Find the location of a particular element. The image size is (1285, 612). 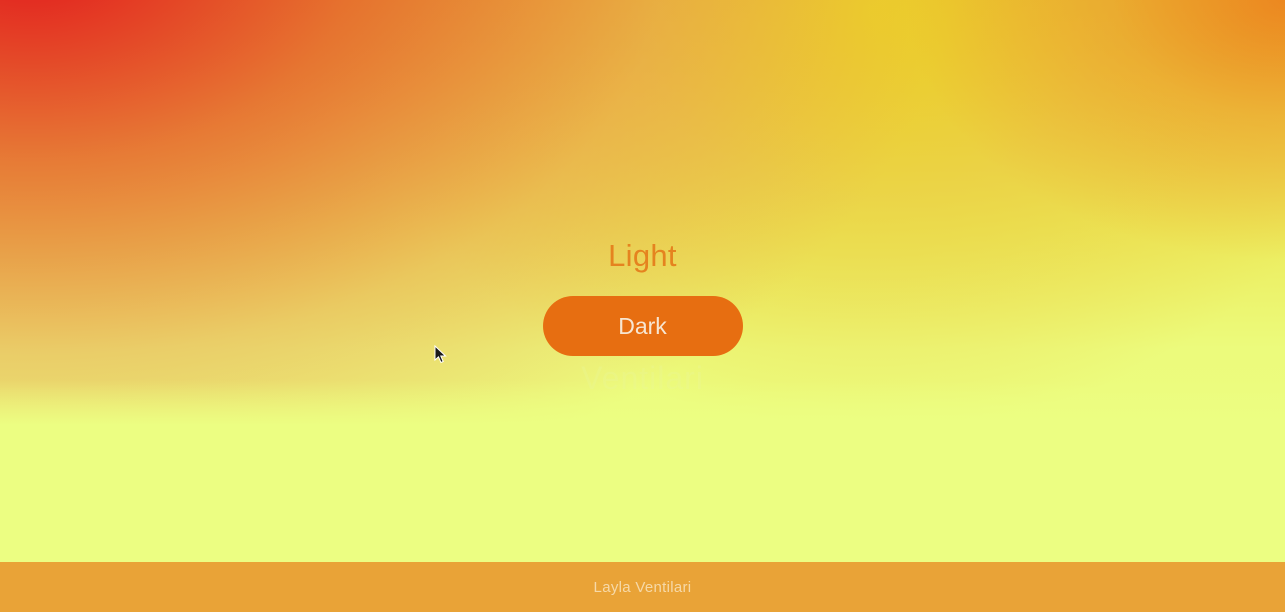

theme-title: Light is located at coordinates (642, 255).